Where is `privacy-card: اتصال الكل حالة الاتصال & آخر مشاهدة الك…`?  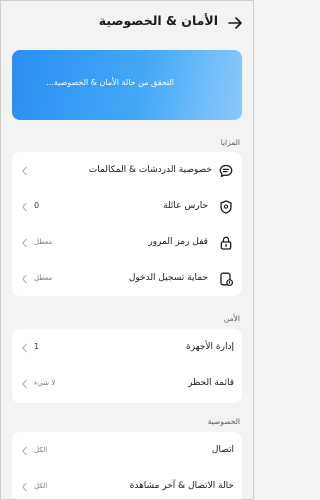
privacy-card: اتصال الكل حالة الاتصال & آخر مشاهدة الك… is located at coordinates (127, 466).